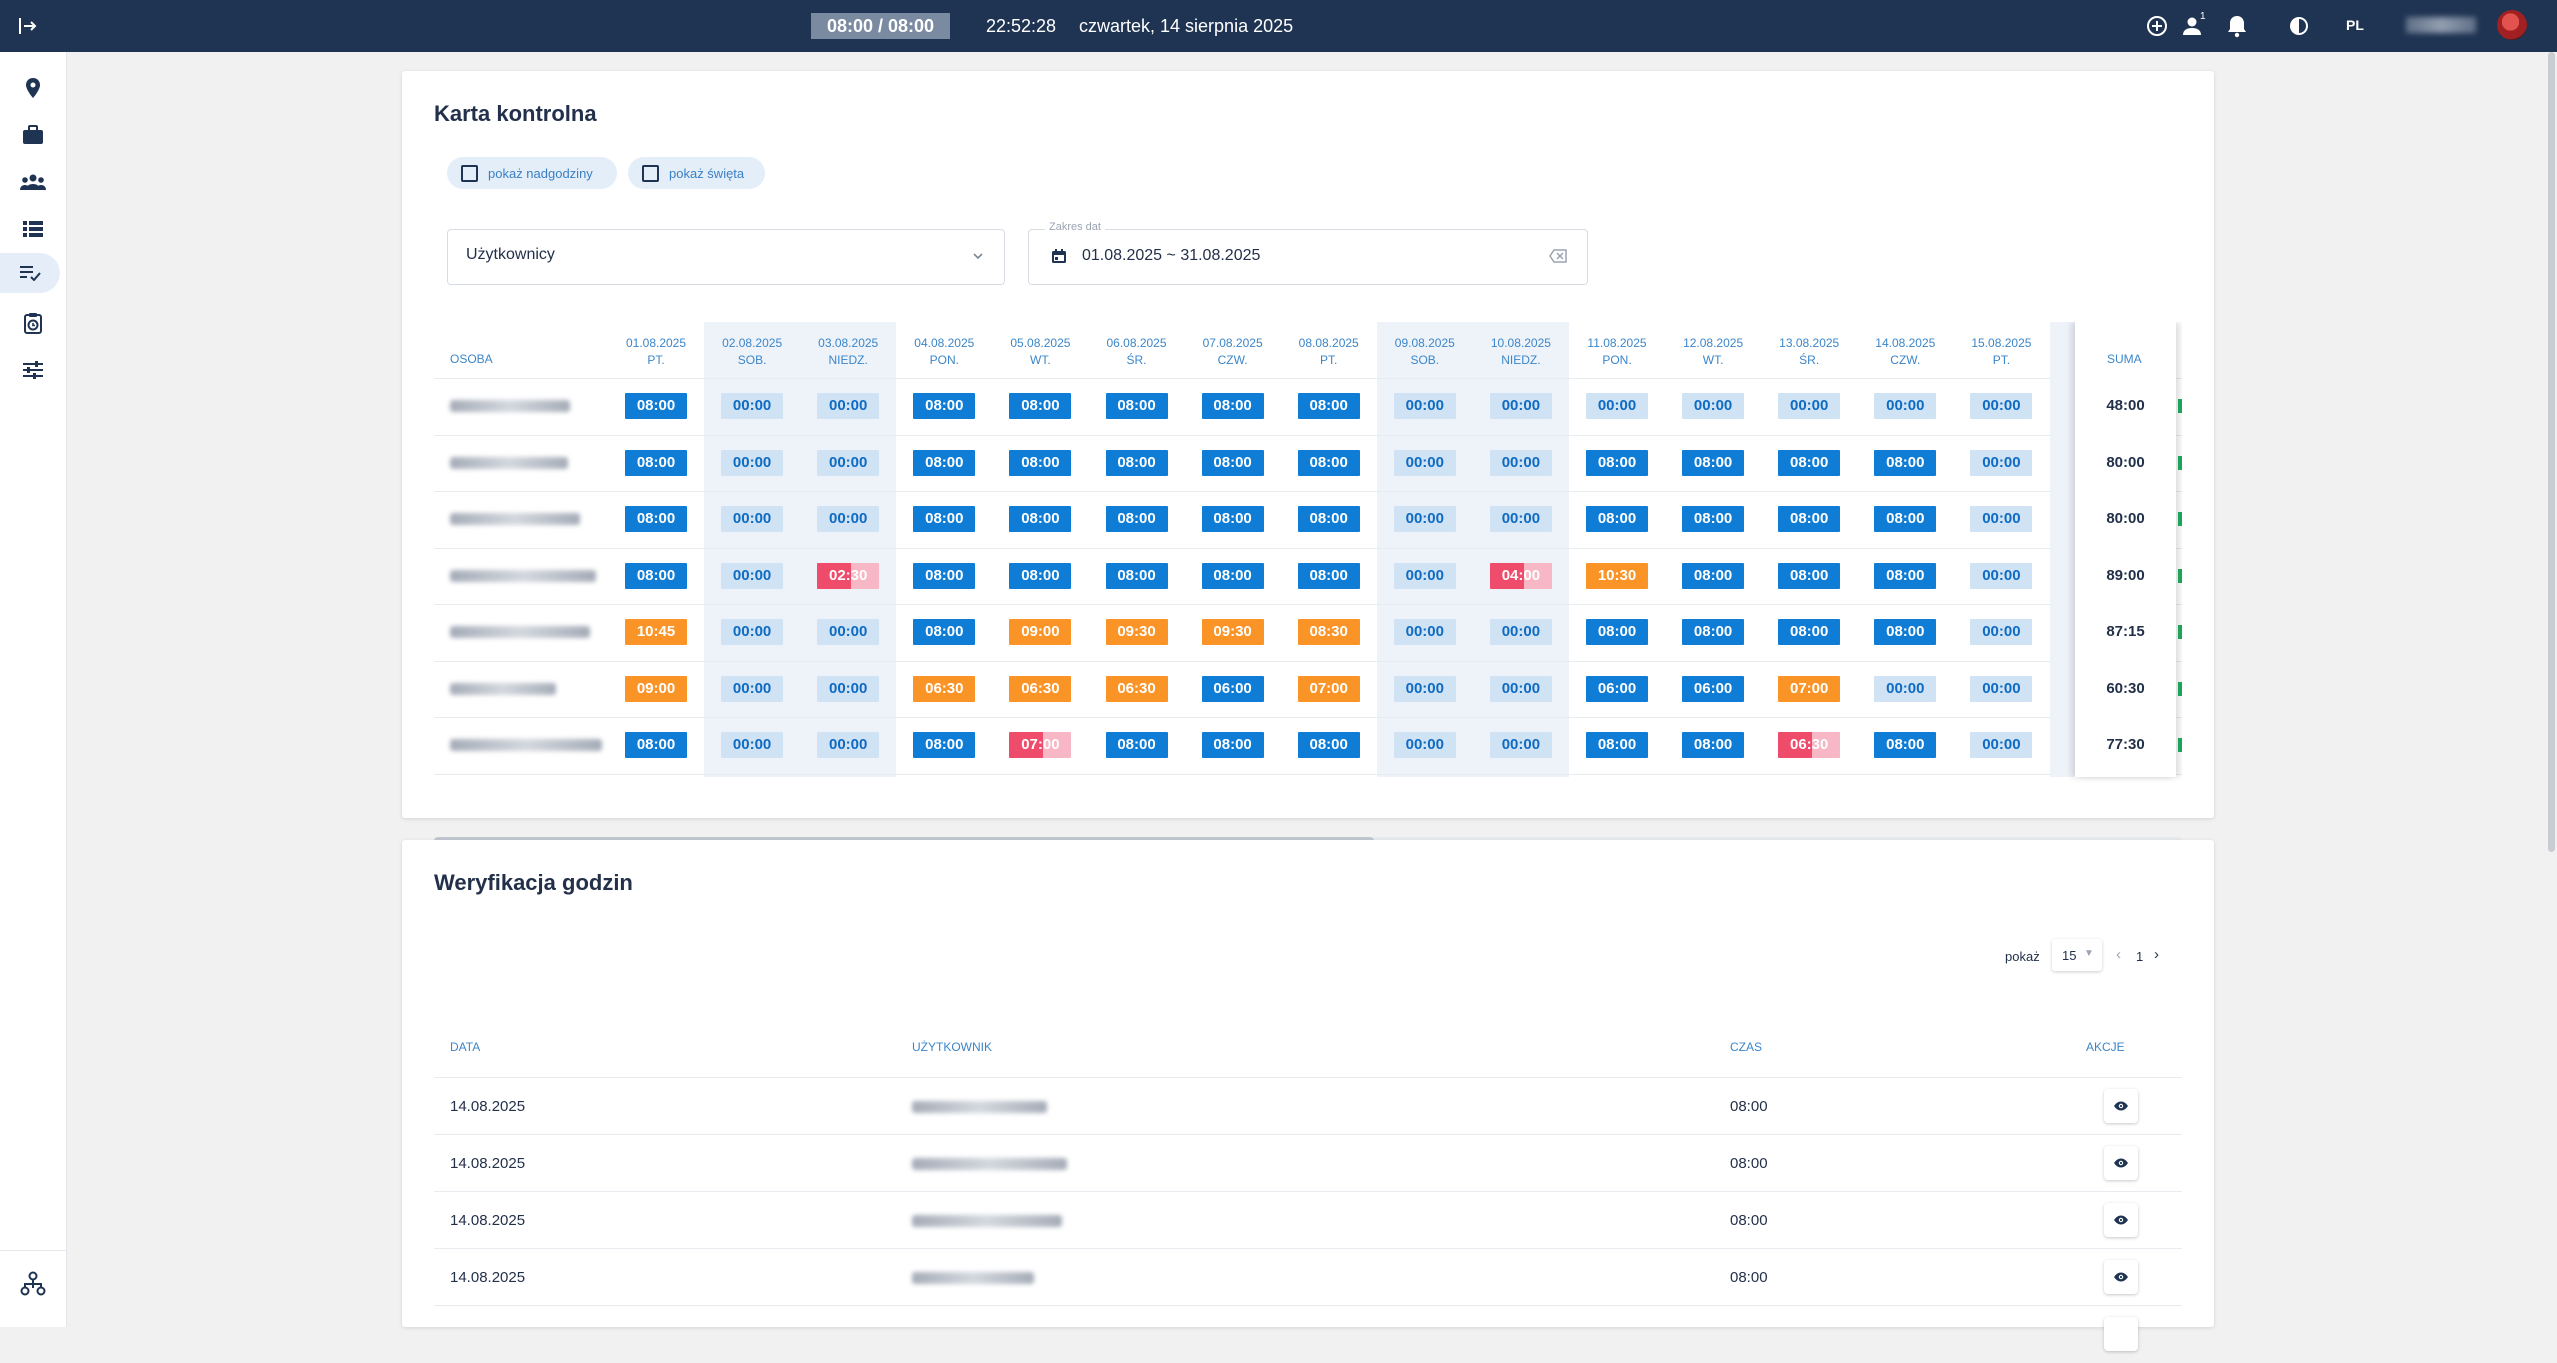 This screenshot has width=2557, height=1363. What do you see at coordinates (1328, 632) in the screenshot?
I see `time-cell: 08:30` at bounding box center [1328, 632].